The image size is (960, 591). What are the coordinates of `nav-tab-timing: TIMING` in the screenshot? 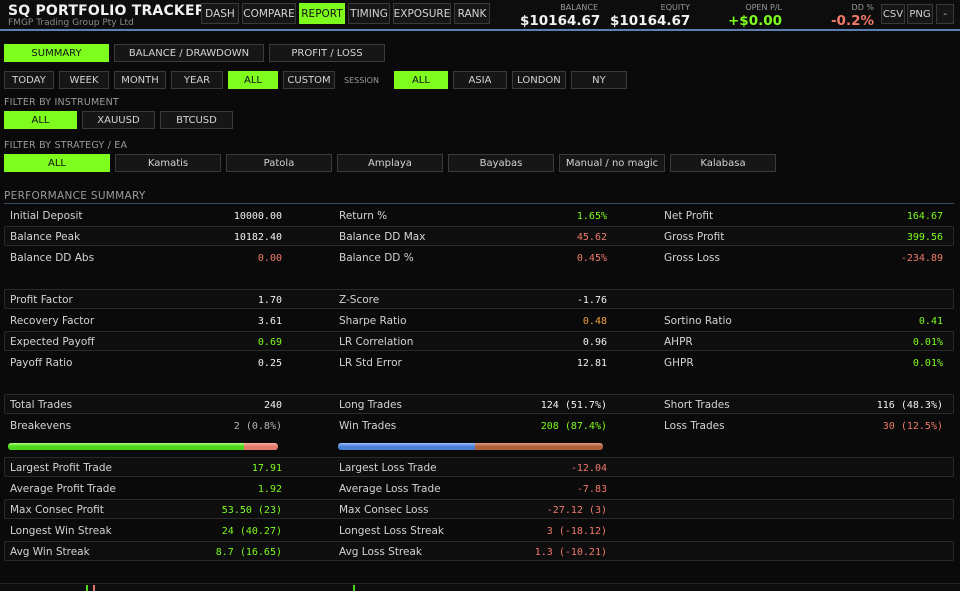 It's located at (369, 13).